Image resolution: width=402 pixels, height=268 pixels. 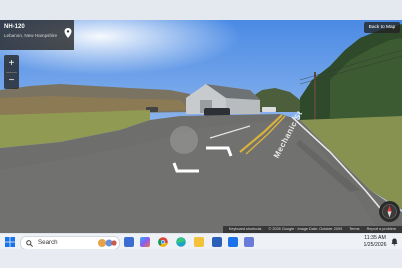 What do you see at coordinates (354, 229) in the screenshot?
I see `terms-link: Terms` at bounding box center [354, 229].